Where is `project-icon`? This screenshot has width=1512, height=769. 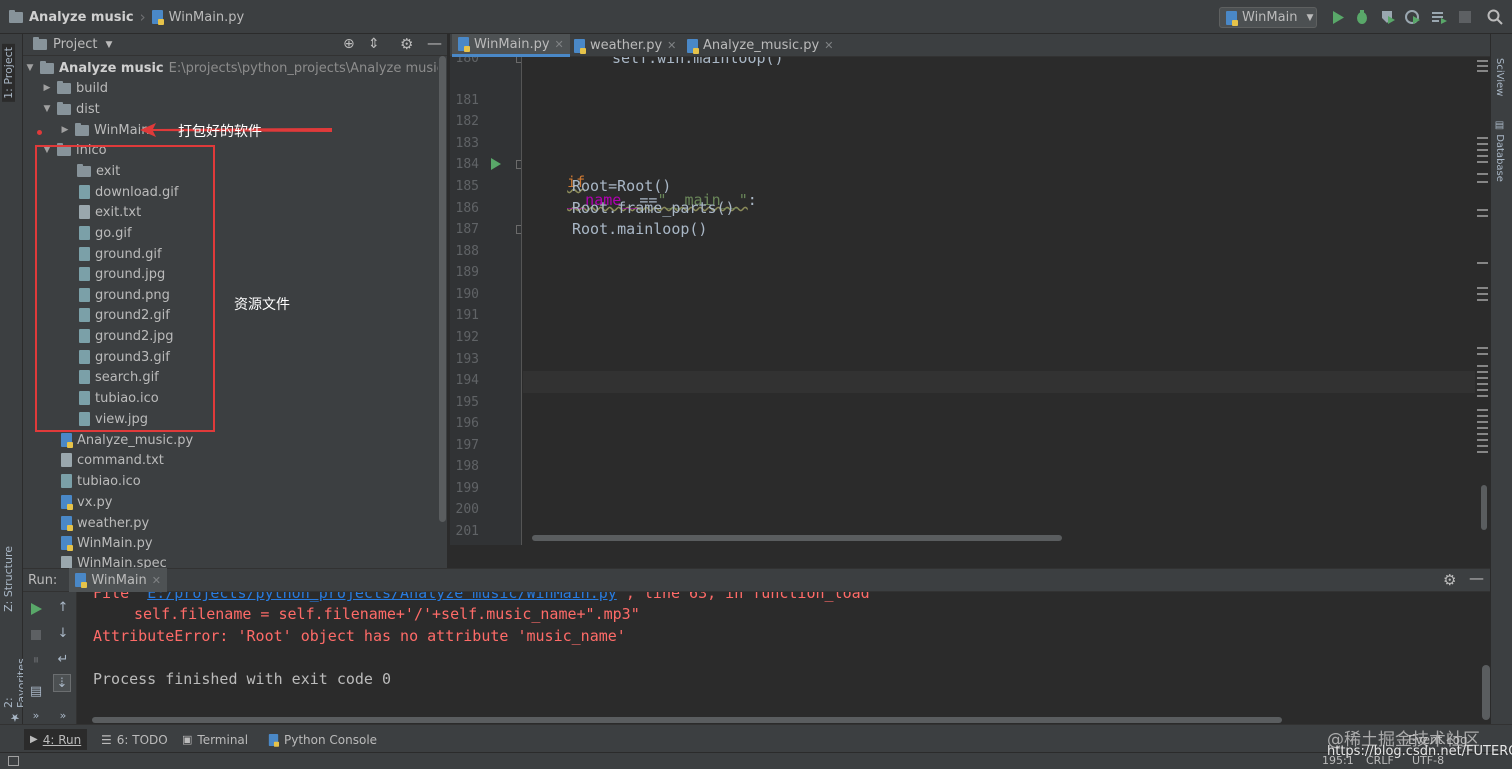
project-icon is located at coordinates (40, 43).